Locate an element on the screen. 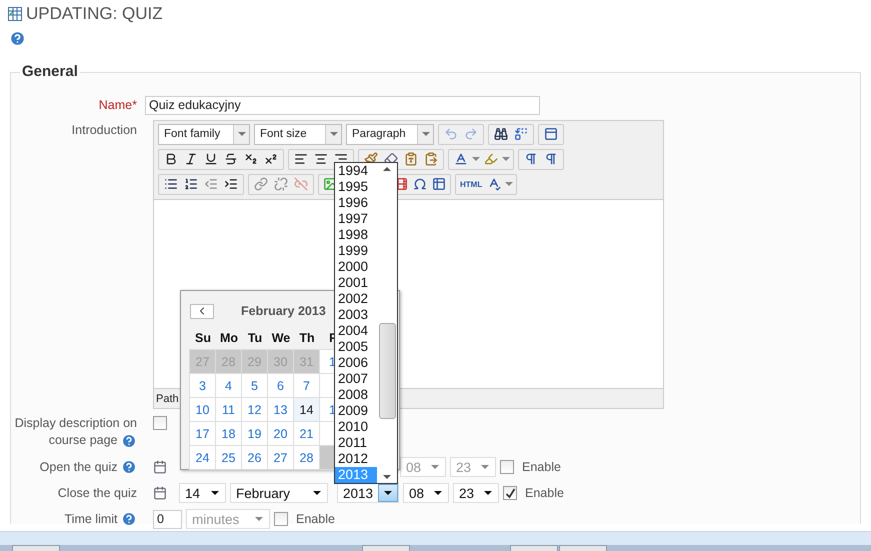  calendar-day: 14 is located at coordinates (306, 409).